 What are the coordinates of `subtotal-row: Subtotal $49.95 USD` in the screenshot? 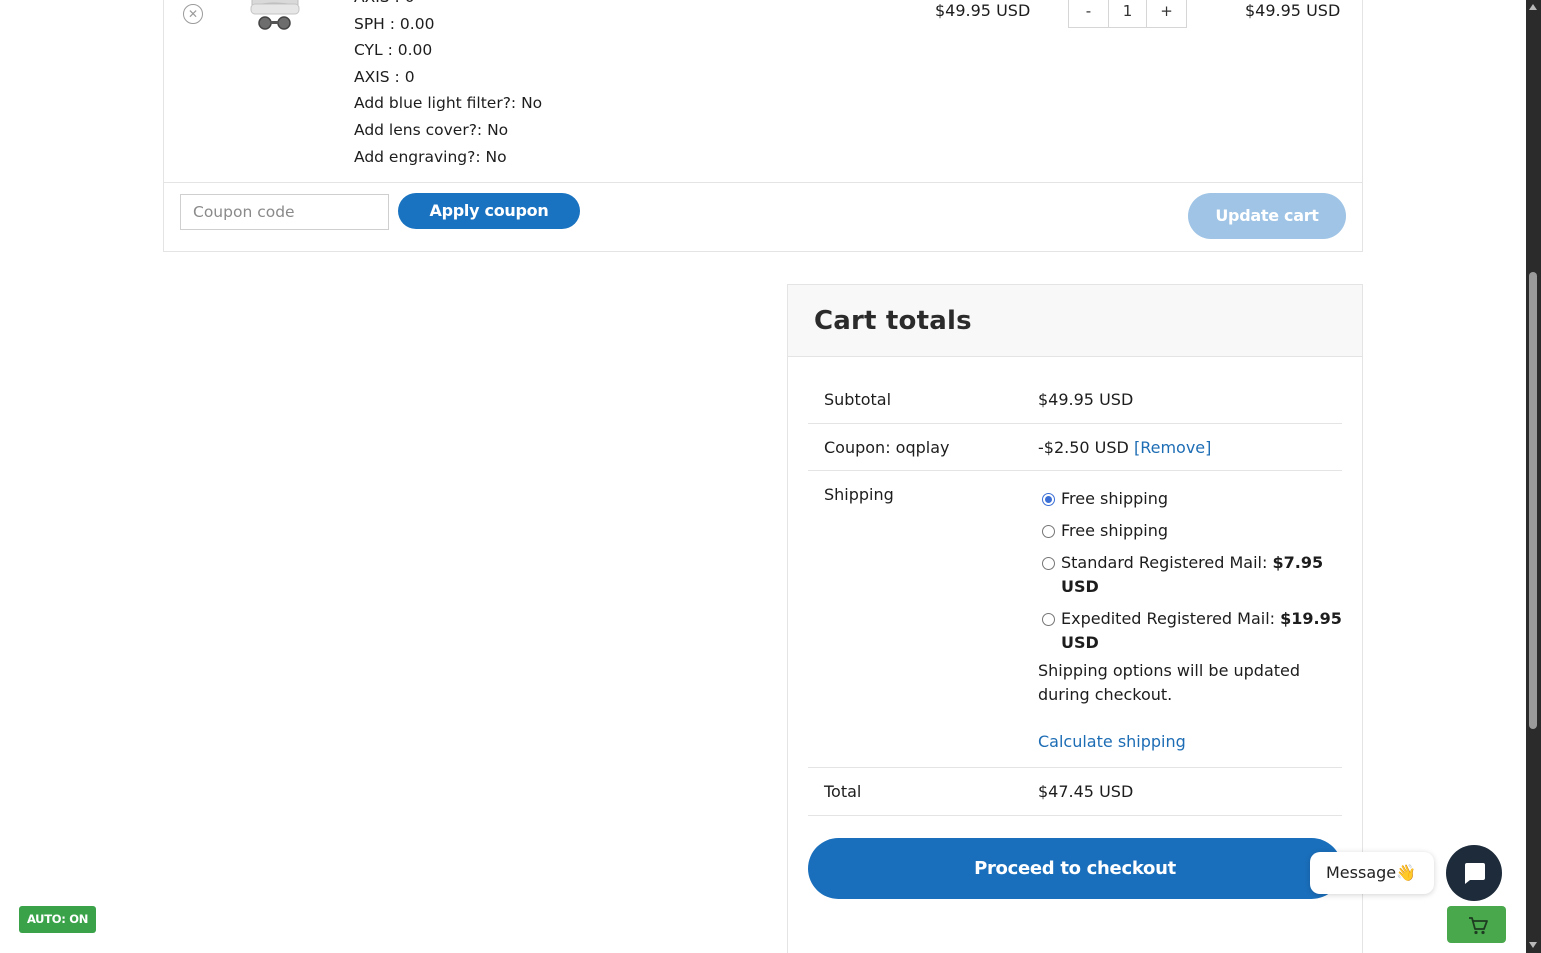 It's located at (1075, 400).